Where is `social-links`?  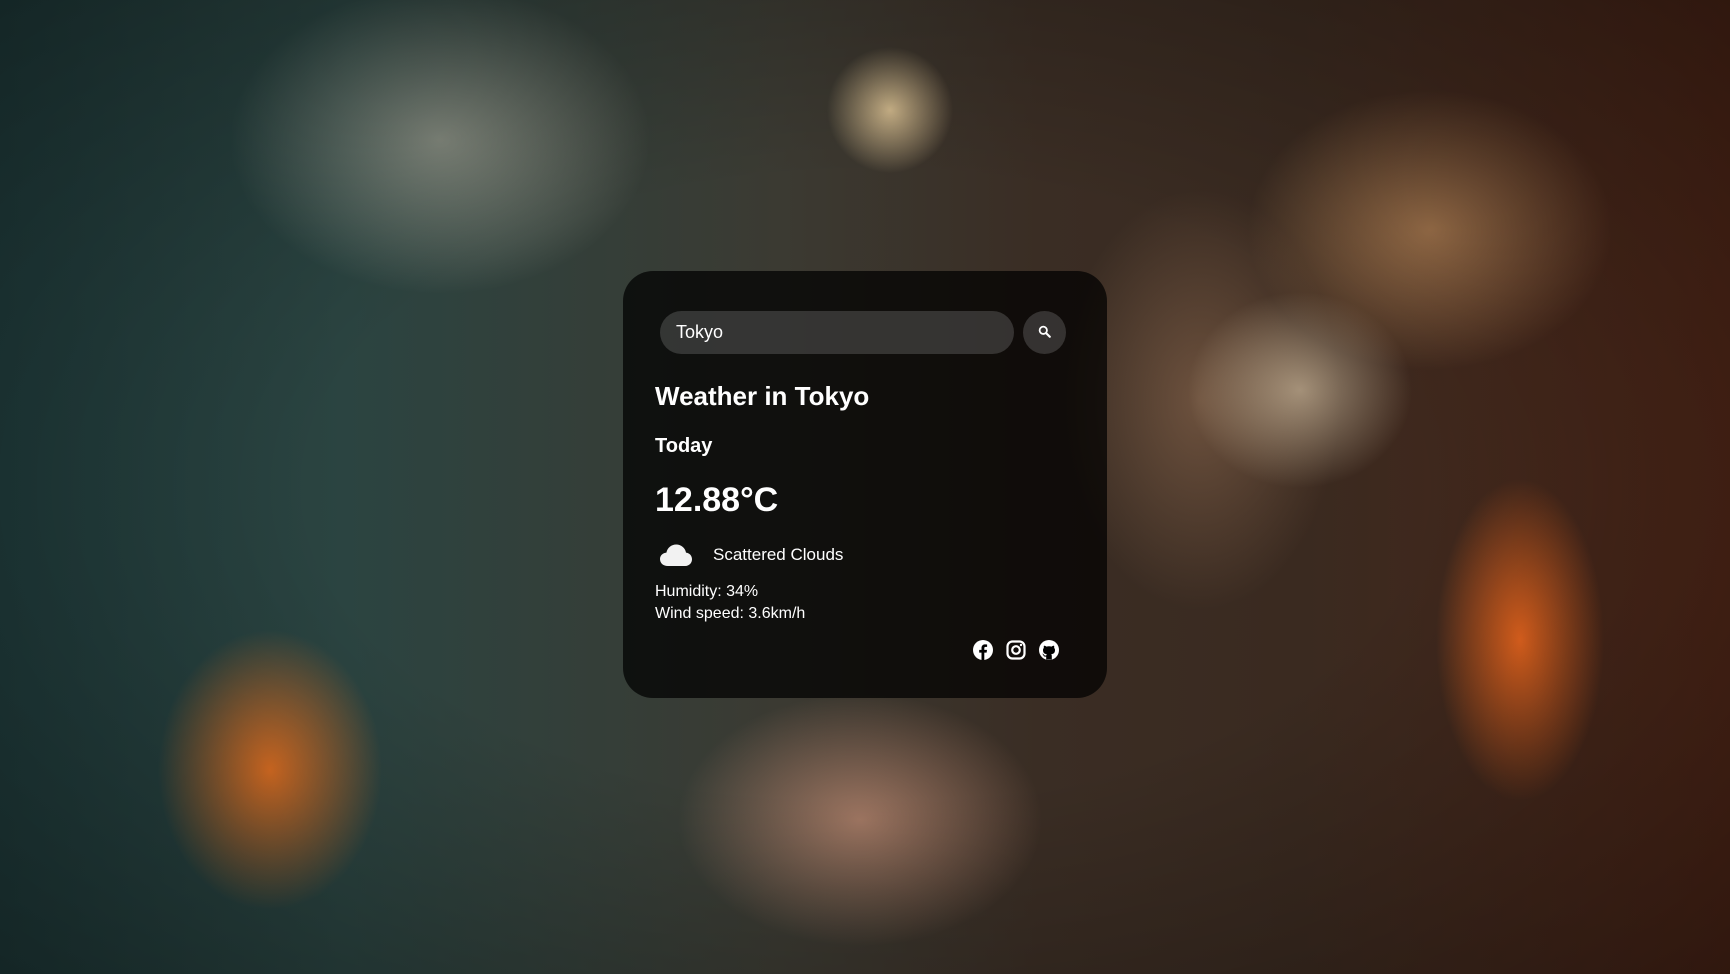
social-links is located at coordinates (1016, 650).